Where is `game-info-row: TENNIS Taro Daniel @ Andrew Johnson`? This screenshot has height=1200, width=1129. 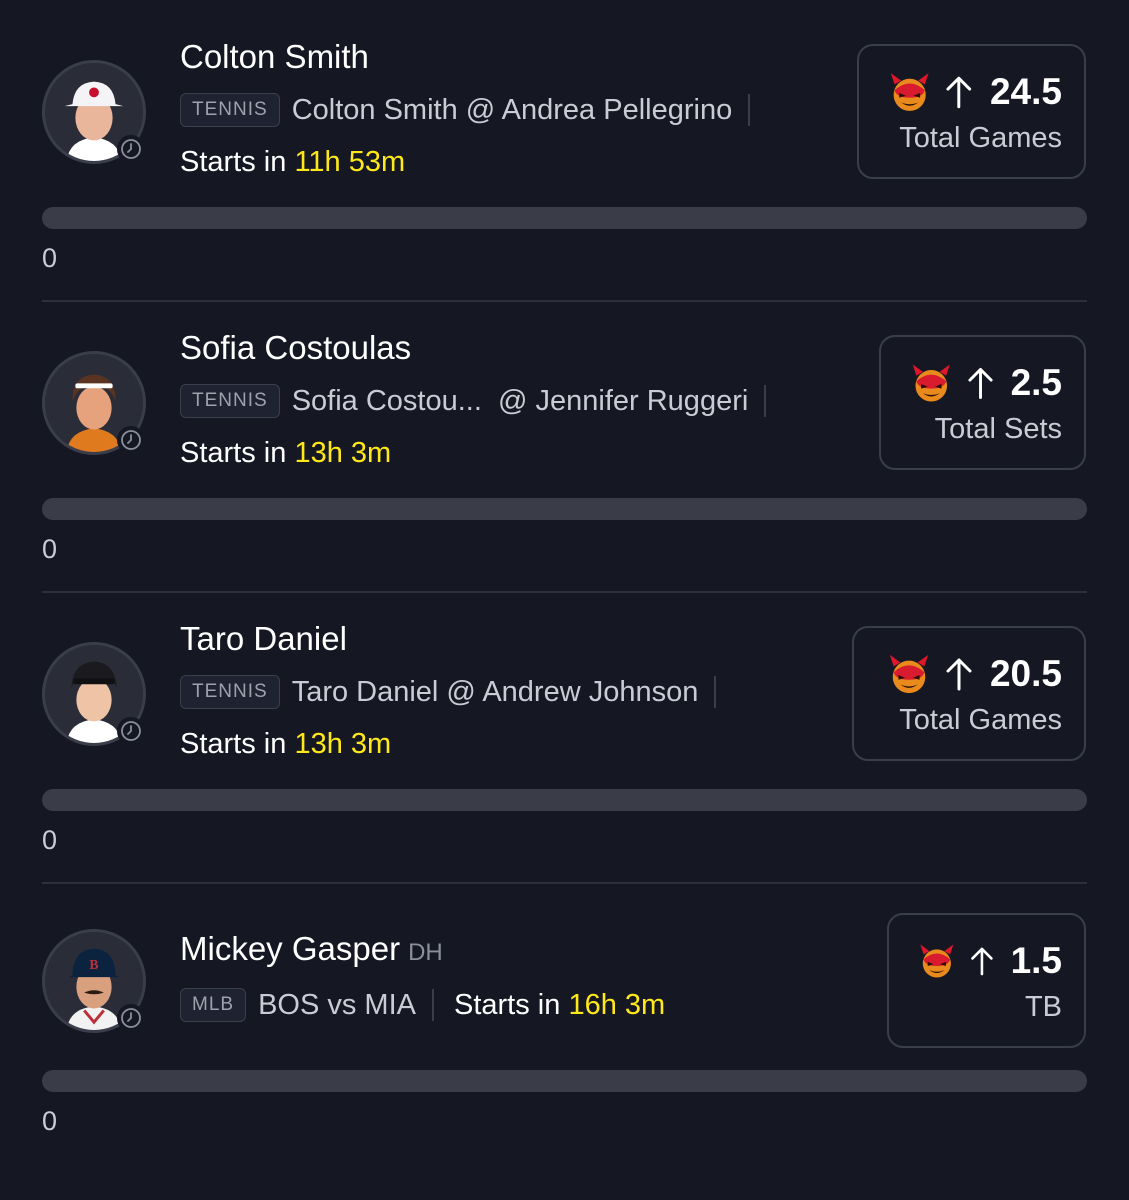 game-info-row: TENNIS Taro Daniel @ Andrew Johnson is located at coordinates (448, 692).